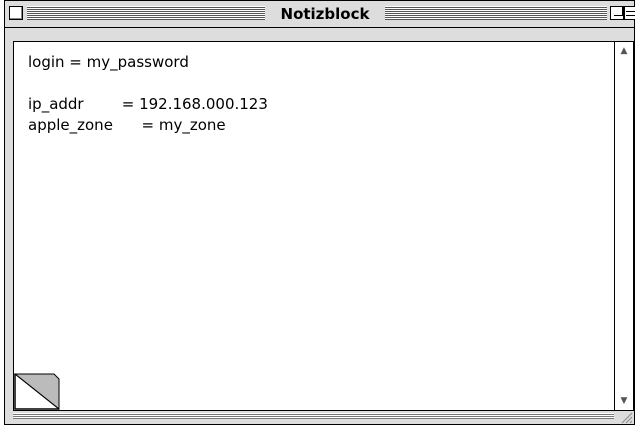 The width and height of the screenshot is (635, 425). I want to click on page-curl-icon, so click(37, 391).